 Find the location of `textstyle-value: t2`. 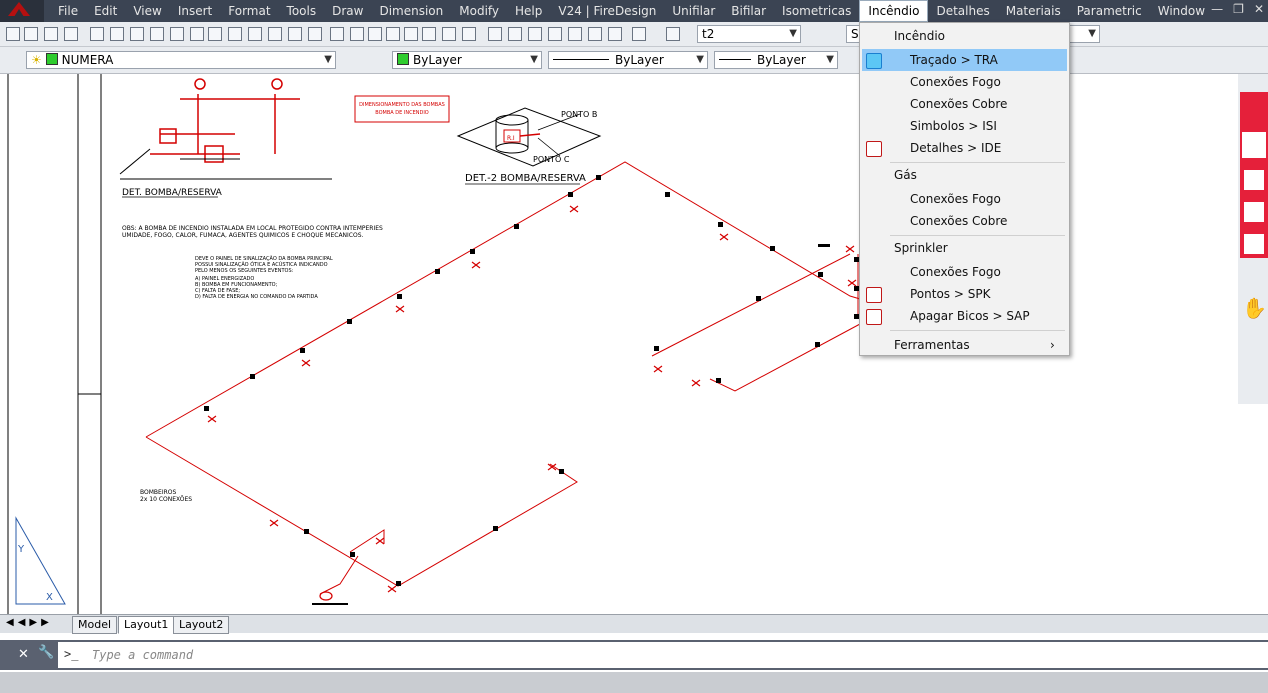

textstyle-value: t2 is located at coordinates (708, 34).